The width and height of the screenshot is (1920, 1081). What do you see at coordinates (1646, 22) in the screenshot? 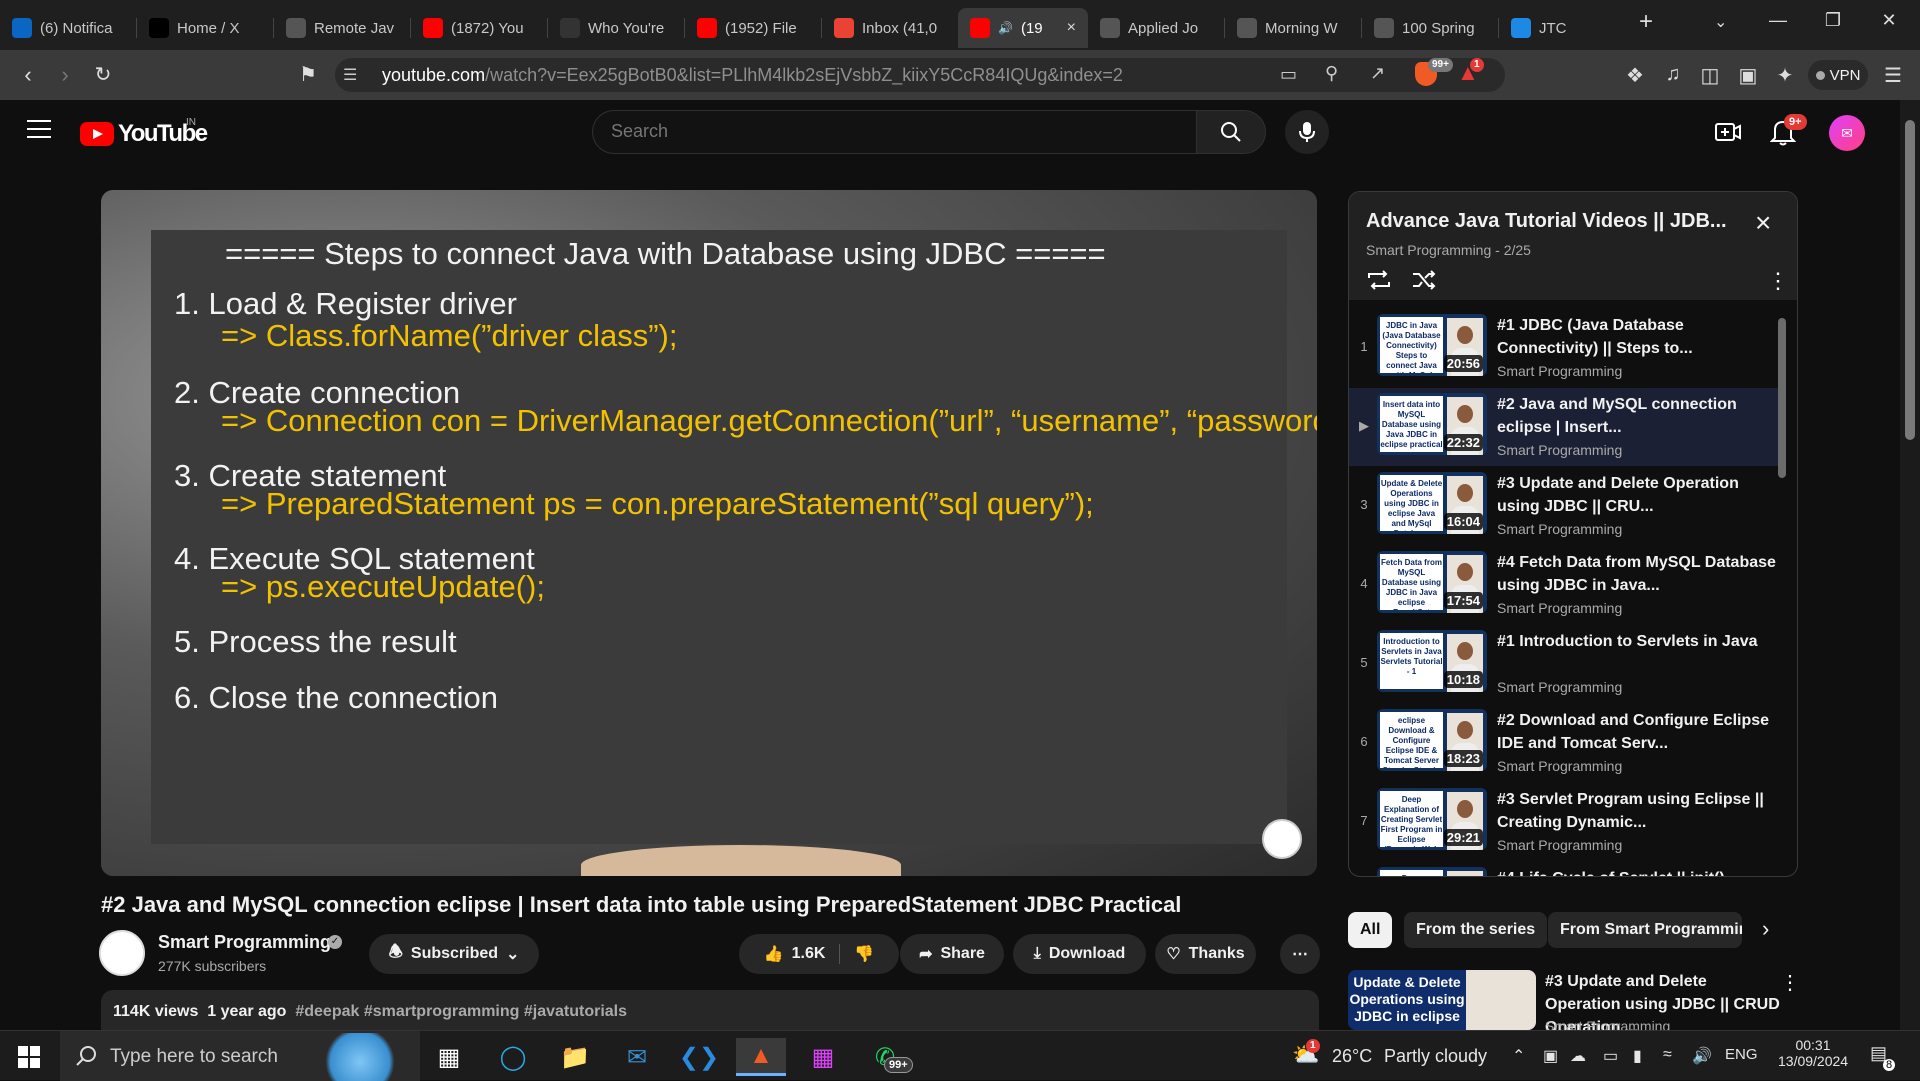
I see `new-tab-button: +` at bounding box center [1646, 22].